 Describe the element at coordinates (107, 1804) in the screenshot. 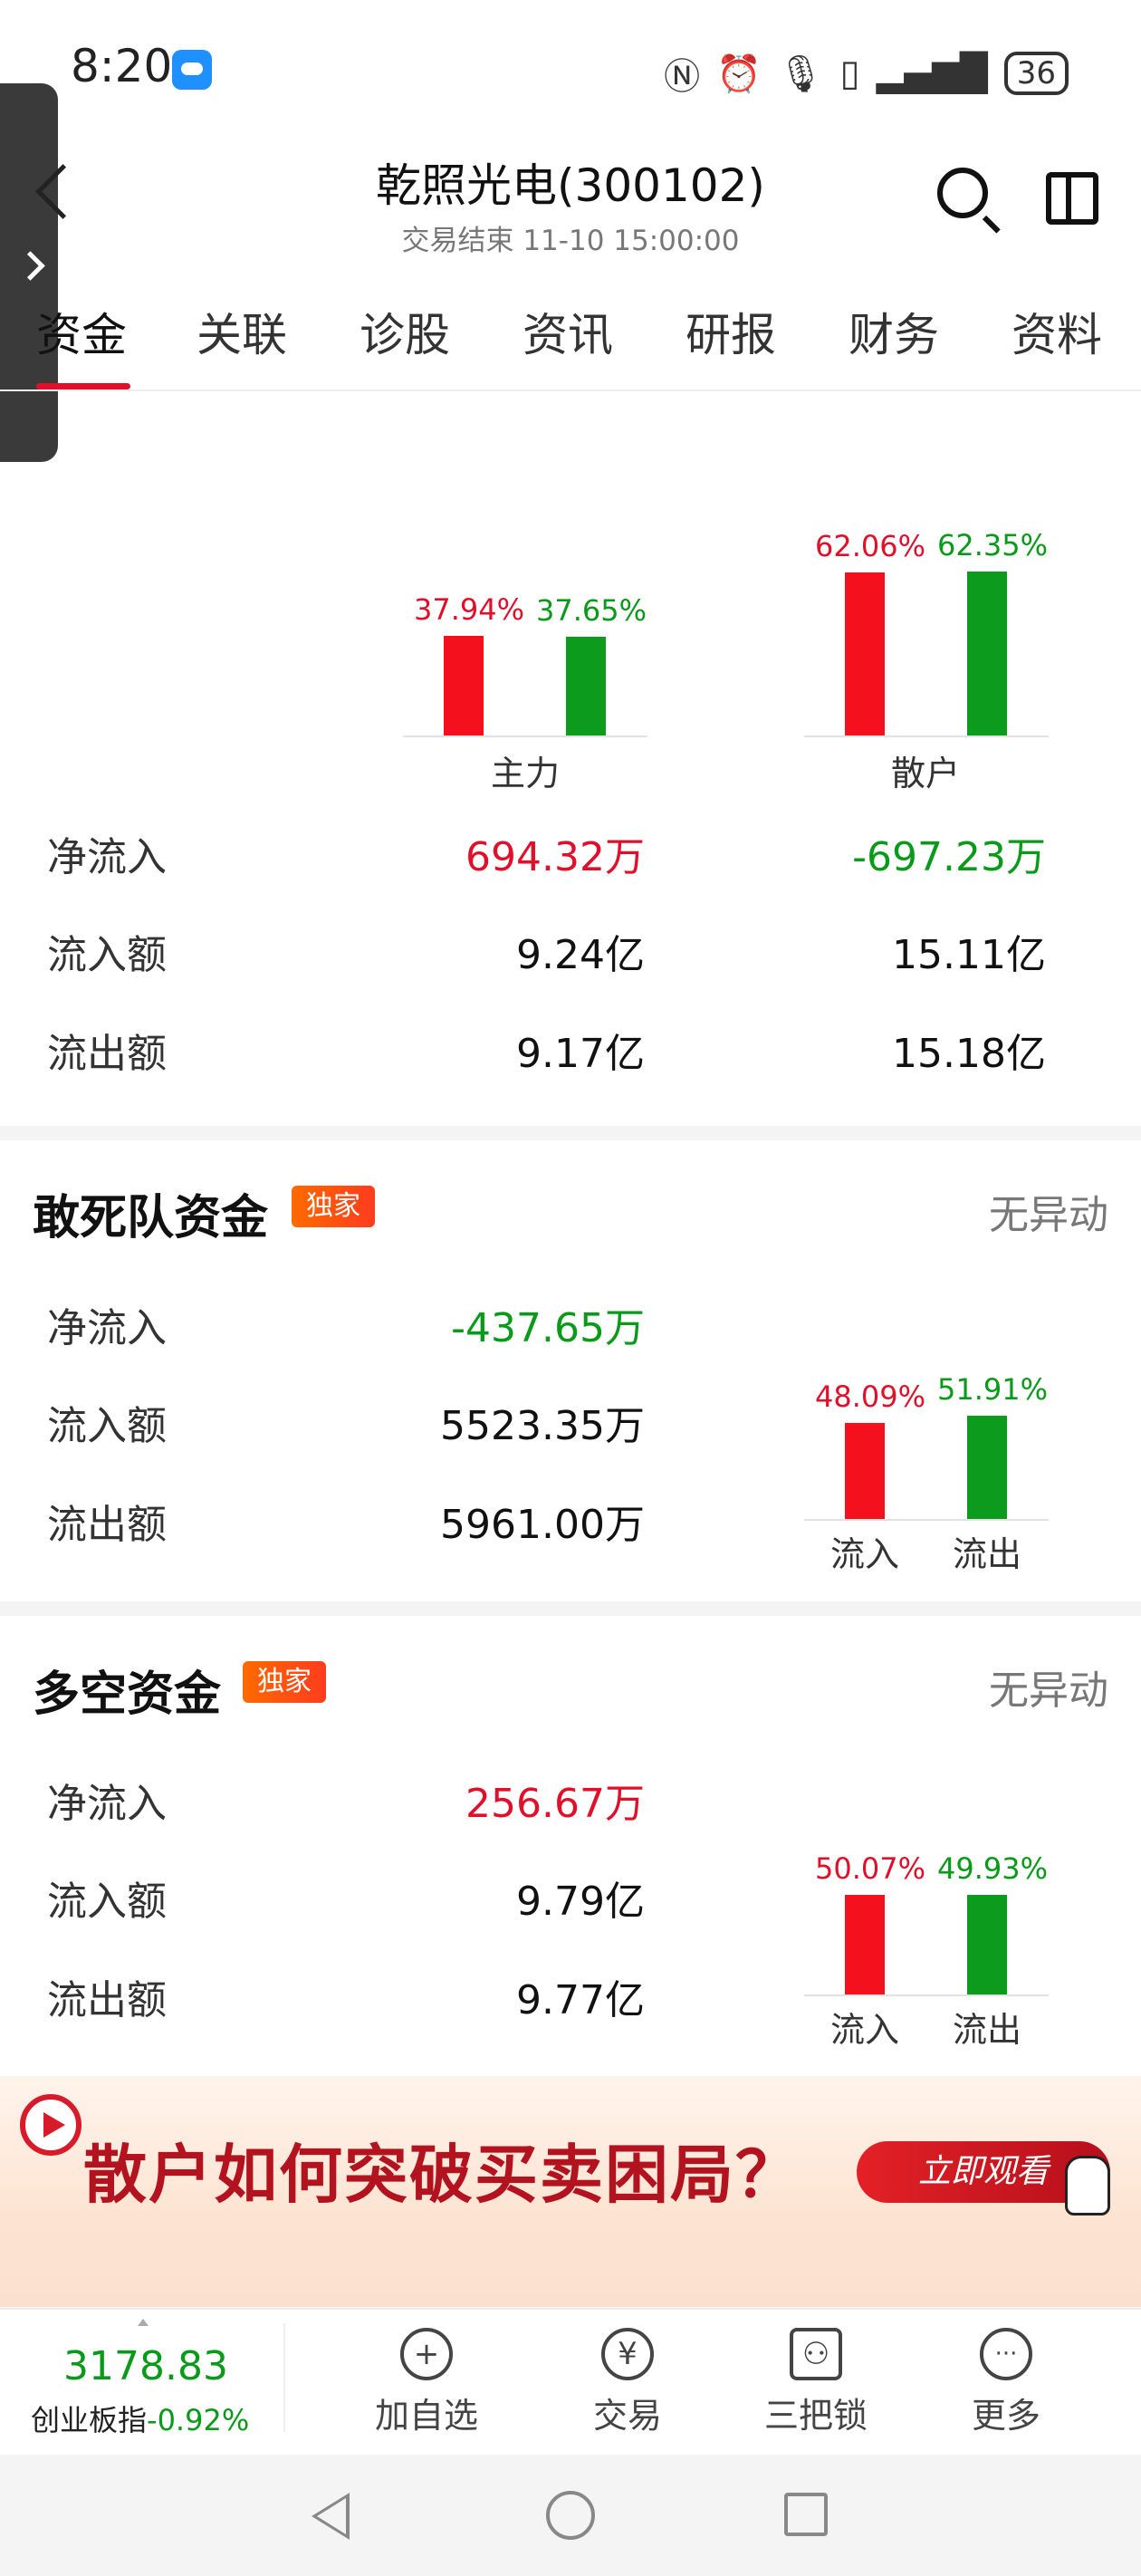

I see `ls-net-label: 净流入` at that location.